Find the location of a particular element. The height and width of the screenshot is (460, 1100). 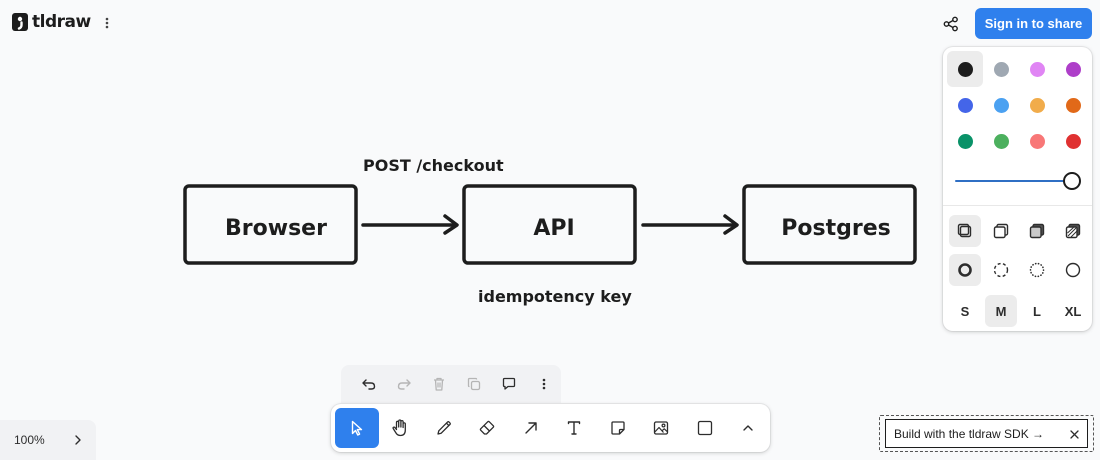

color-swatches is located at coordinates (1017, 105).